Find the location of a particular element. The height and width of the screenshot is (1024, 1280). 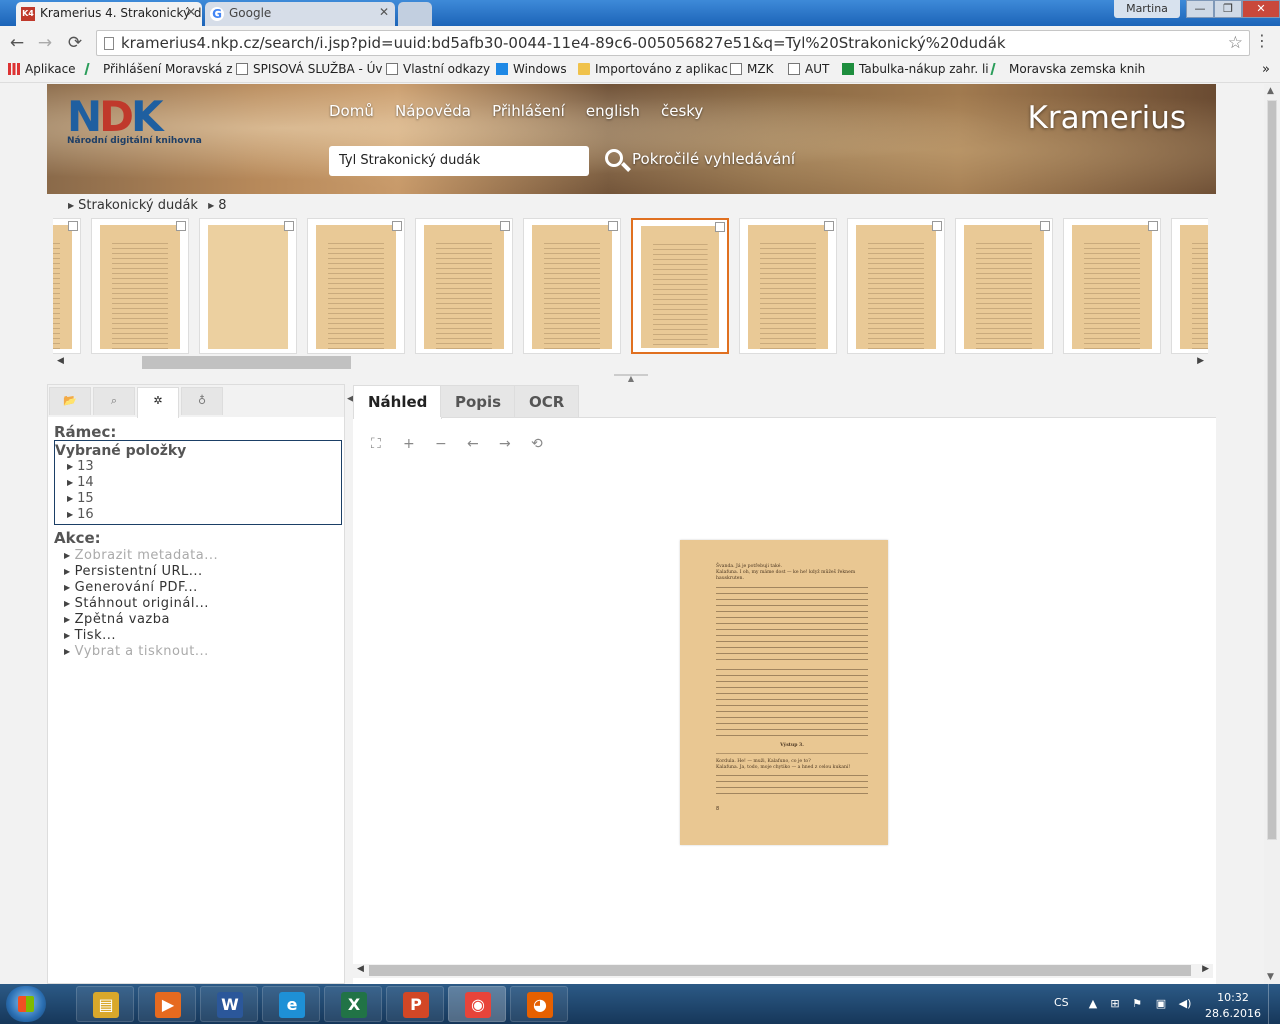

advanced-search-link: Pokročilé vyhledávání is located at coordinates (713, 159).